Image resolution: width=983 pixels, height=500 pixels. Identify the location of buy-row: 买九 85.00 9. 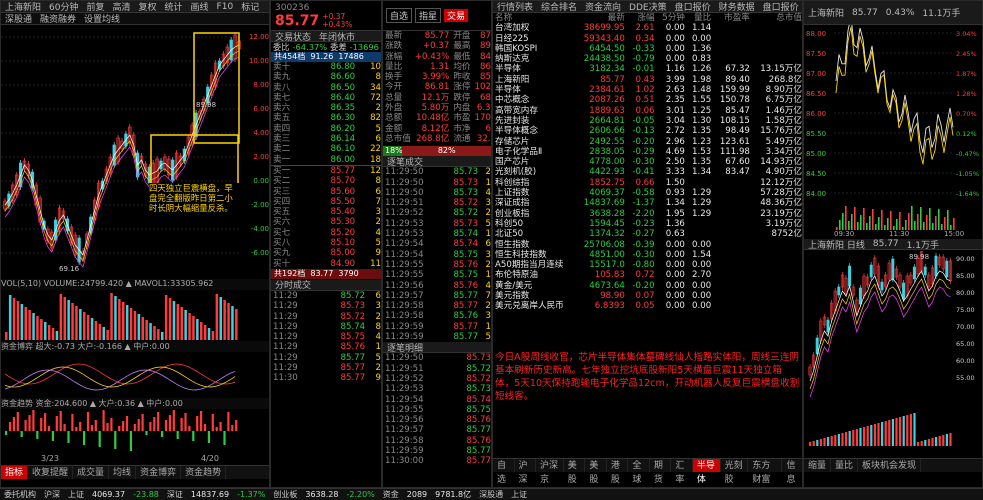
(326, 253).